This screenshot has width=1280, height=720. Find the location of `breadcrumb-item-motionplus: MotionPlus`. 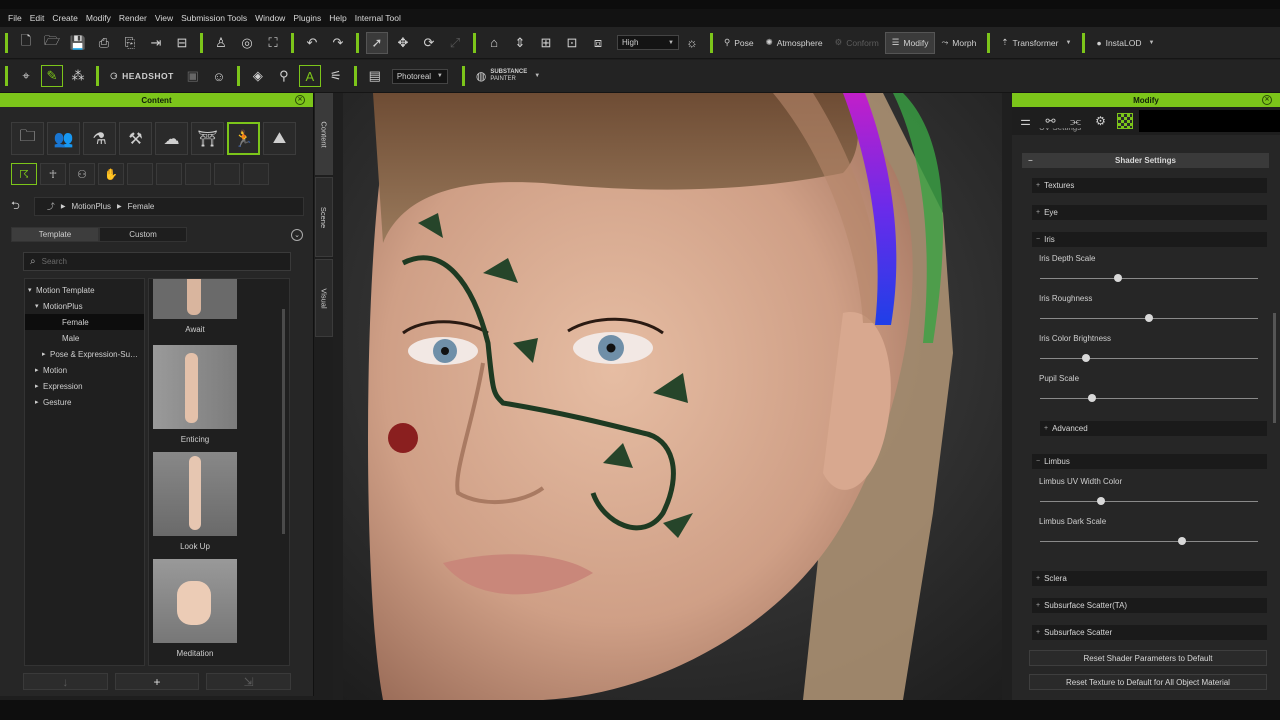

breadcrumb-item-motionplus: MotionPlus is located at coordinates (91, 206).